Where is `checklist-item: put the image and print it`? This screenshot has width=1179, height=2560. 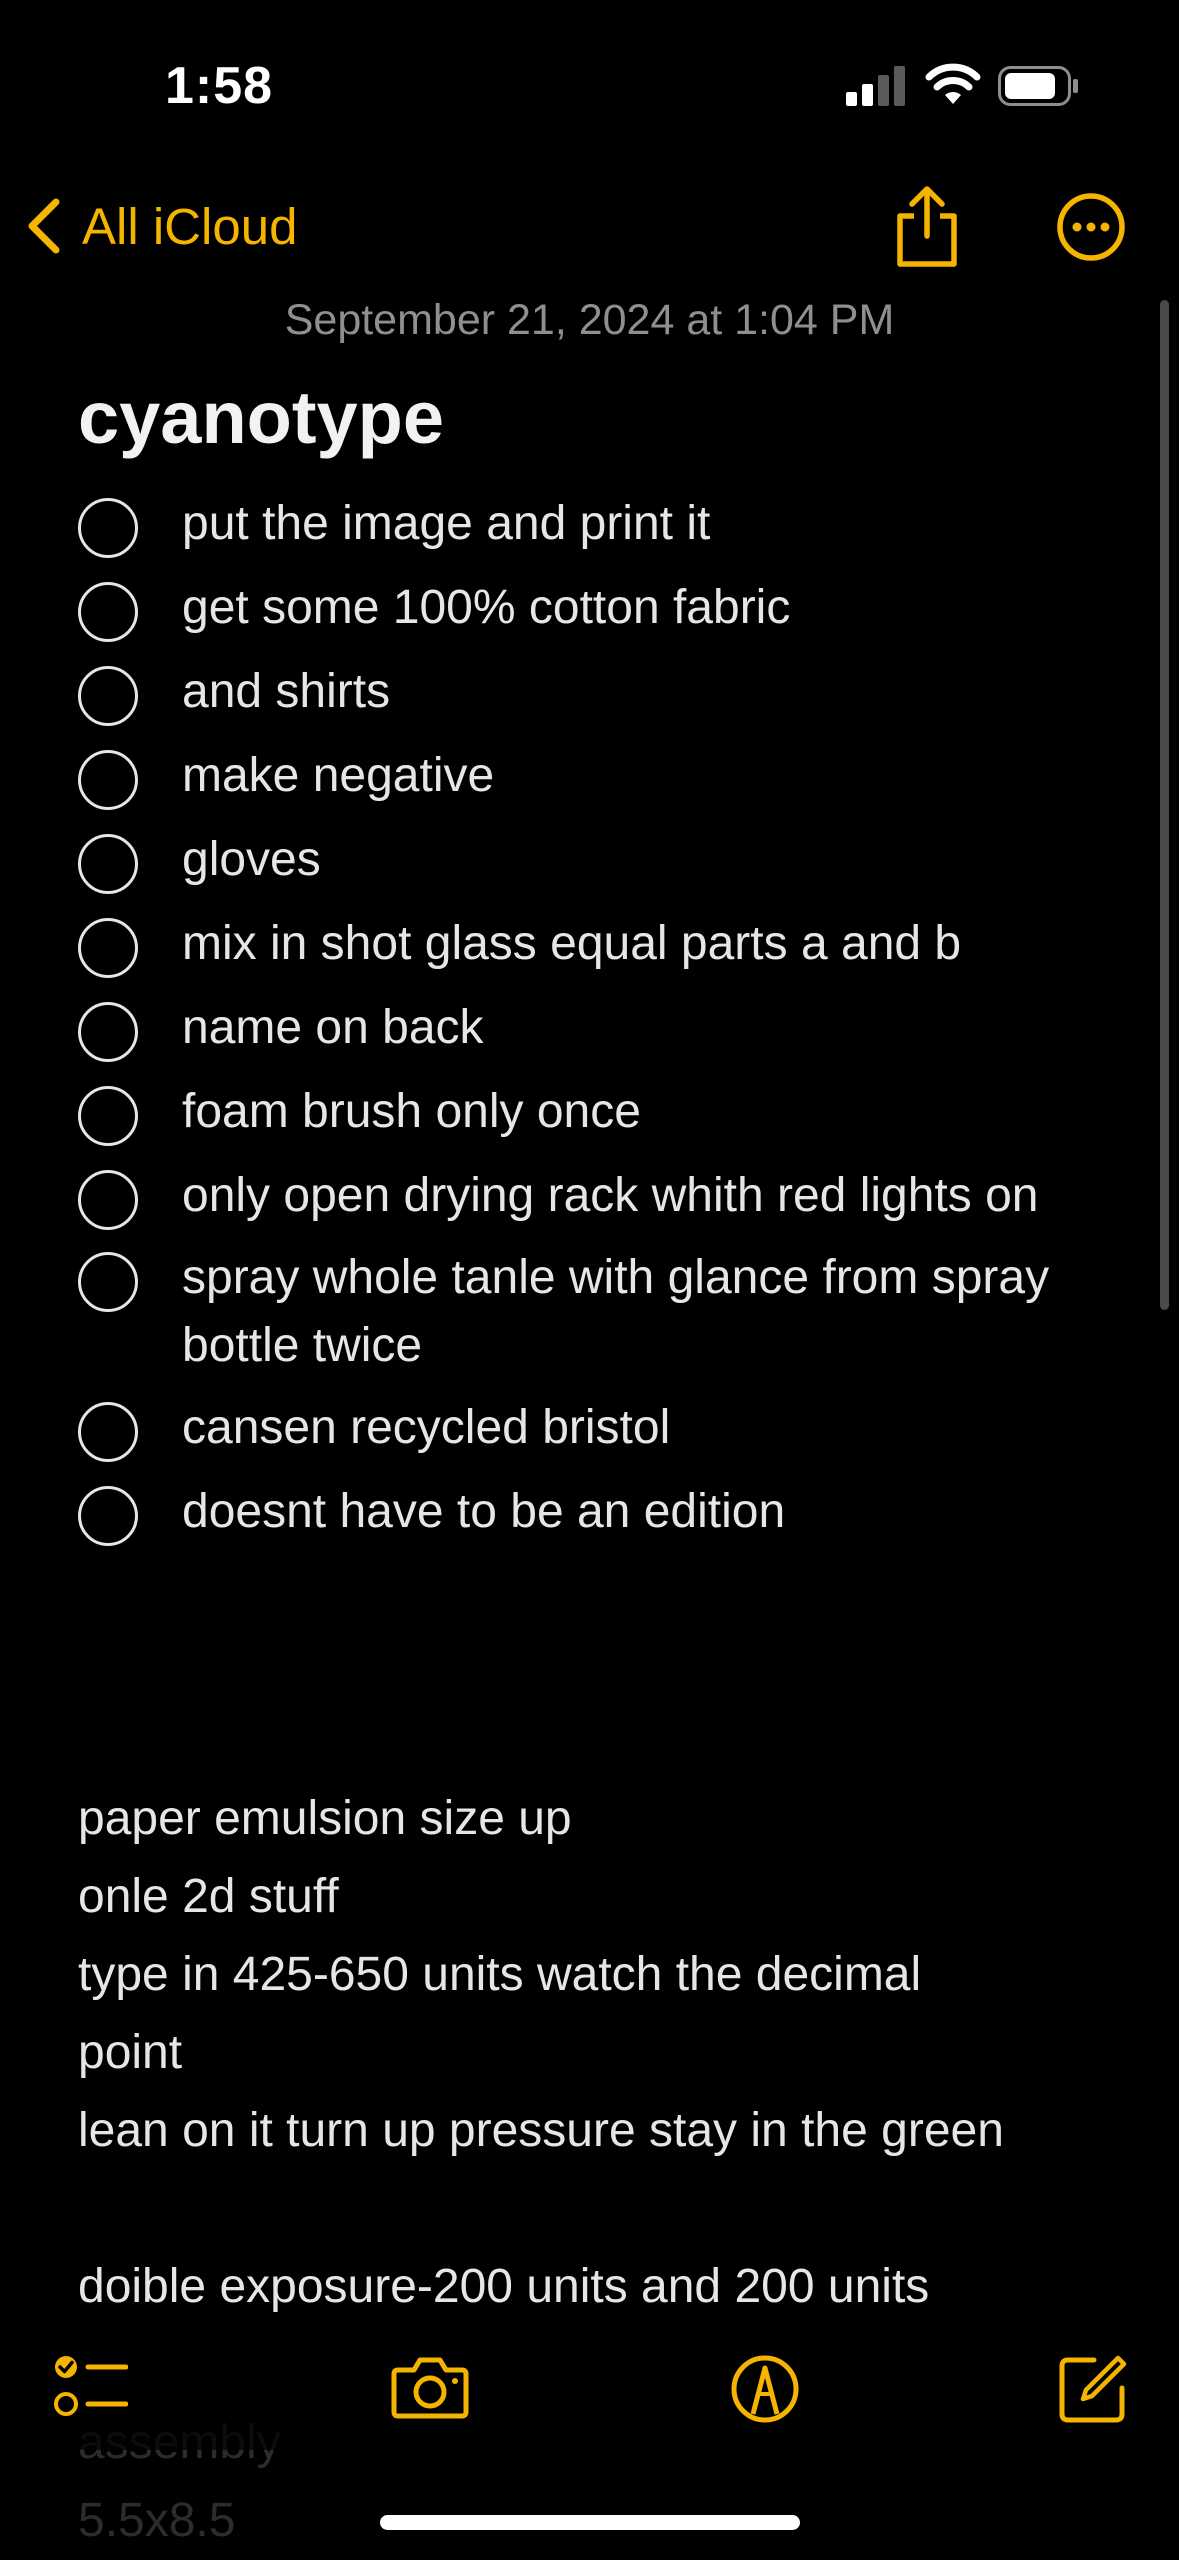
checklist-item: put the image and print it is located at coordinates (608, 527).